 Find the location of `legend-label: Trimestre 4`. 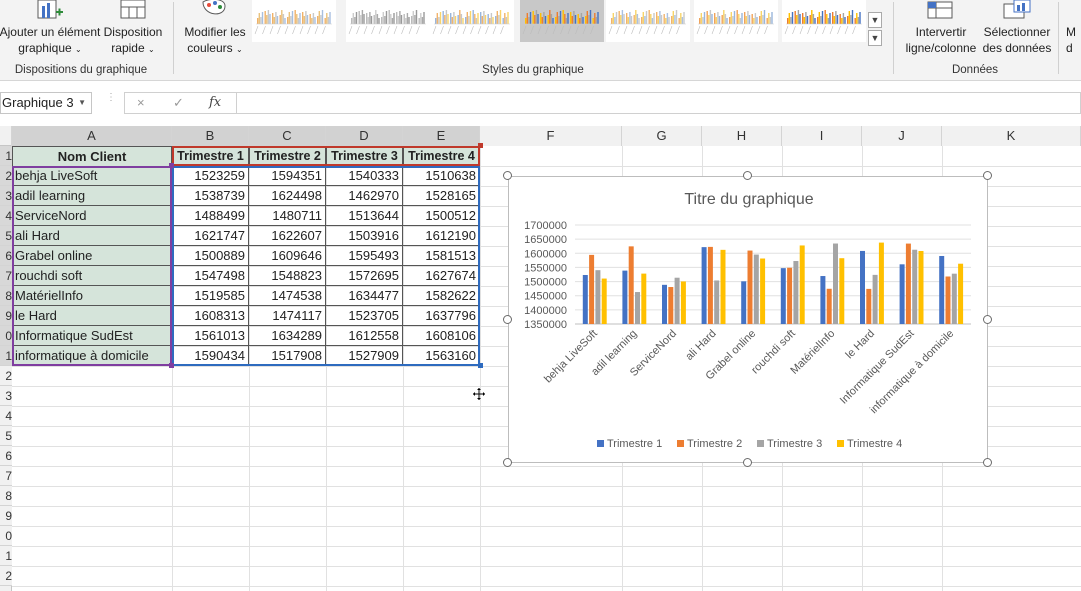

legend-label: Trimestre 4 is located at coordinates (874, 444).